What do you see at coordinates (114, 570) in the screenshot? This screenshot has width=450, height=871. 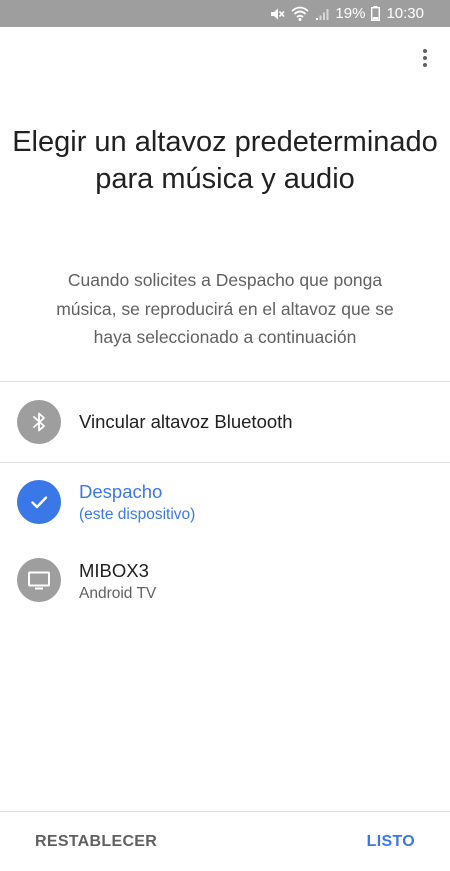 I see `speaker-name: MIBOX3` at bounding box center [114, 570].